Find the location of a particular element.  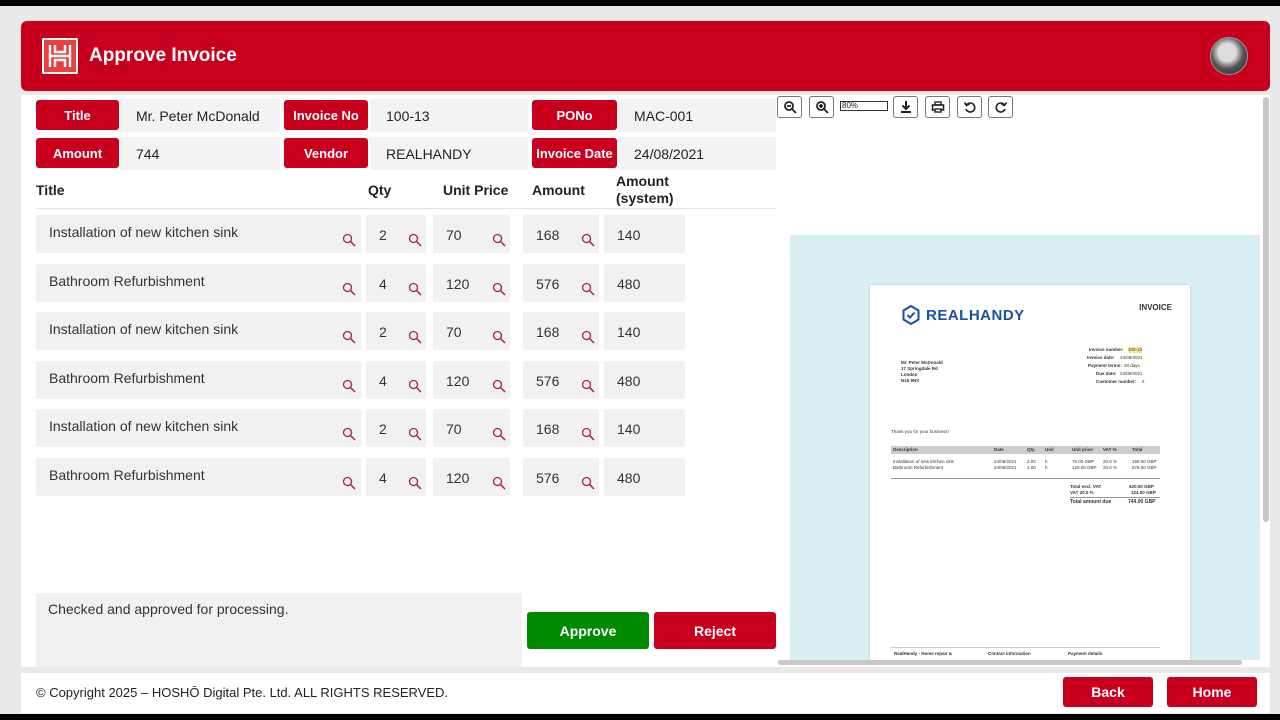

doc-col-header: VAT % is located at coordinates (1110, 449).